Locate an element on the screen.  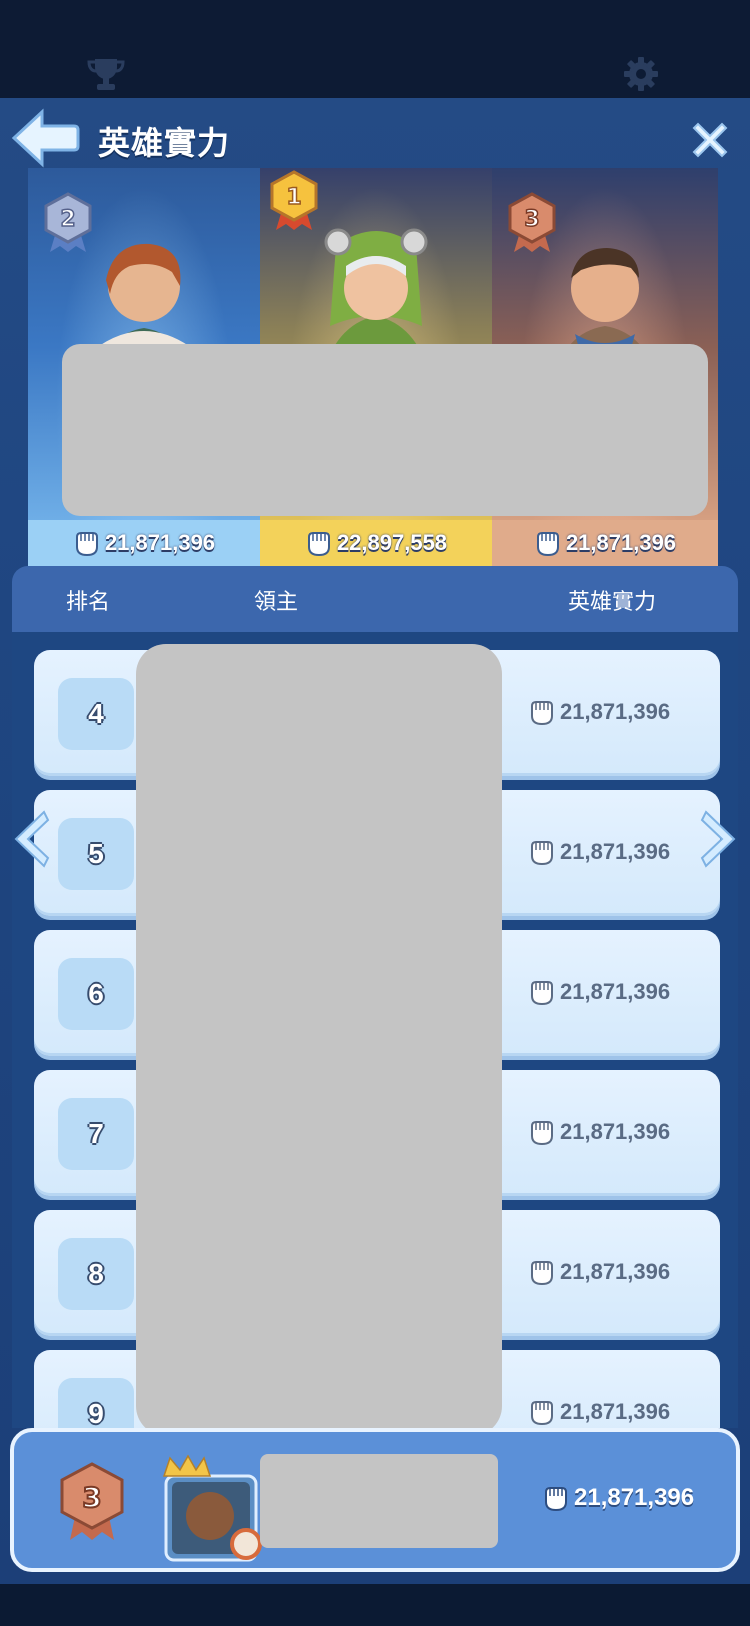
podium-power-bar: 22,897,558 is located at coordinates (376, 543).